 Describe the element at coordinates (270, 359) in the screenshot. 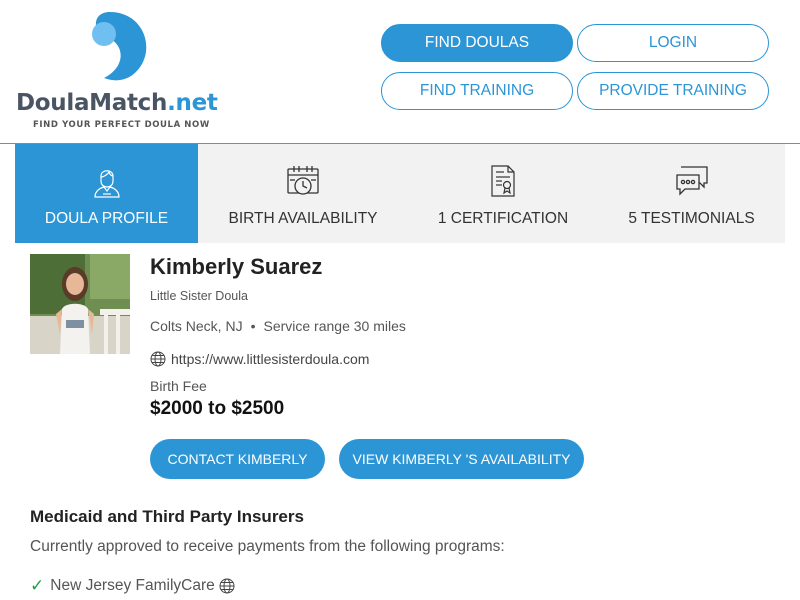

I see `website-link: https://www.littlesisterdoula.com` at that location.